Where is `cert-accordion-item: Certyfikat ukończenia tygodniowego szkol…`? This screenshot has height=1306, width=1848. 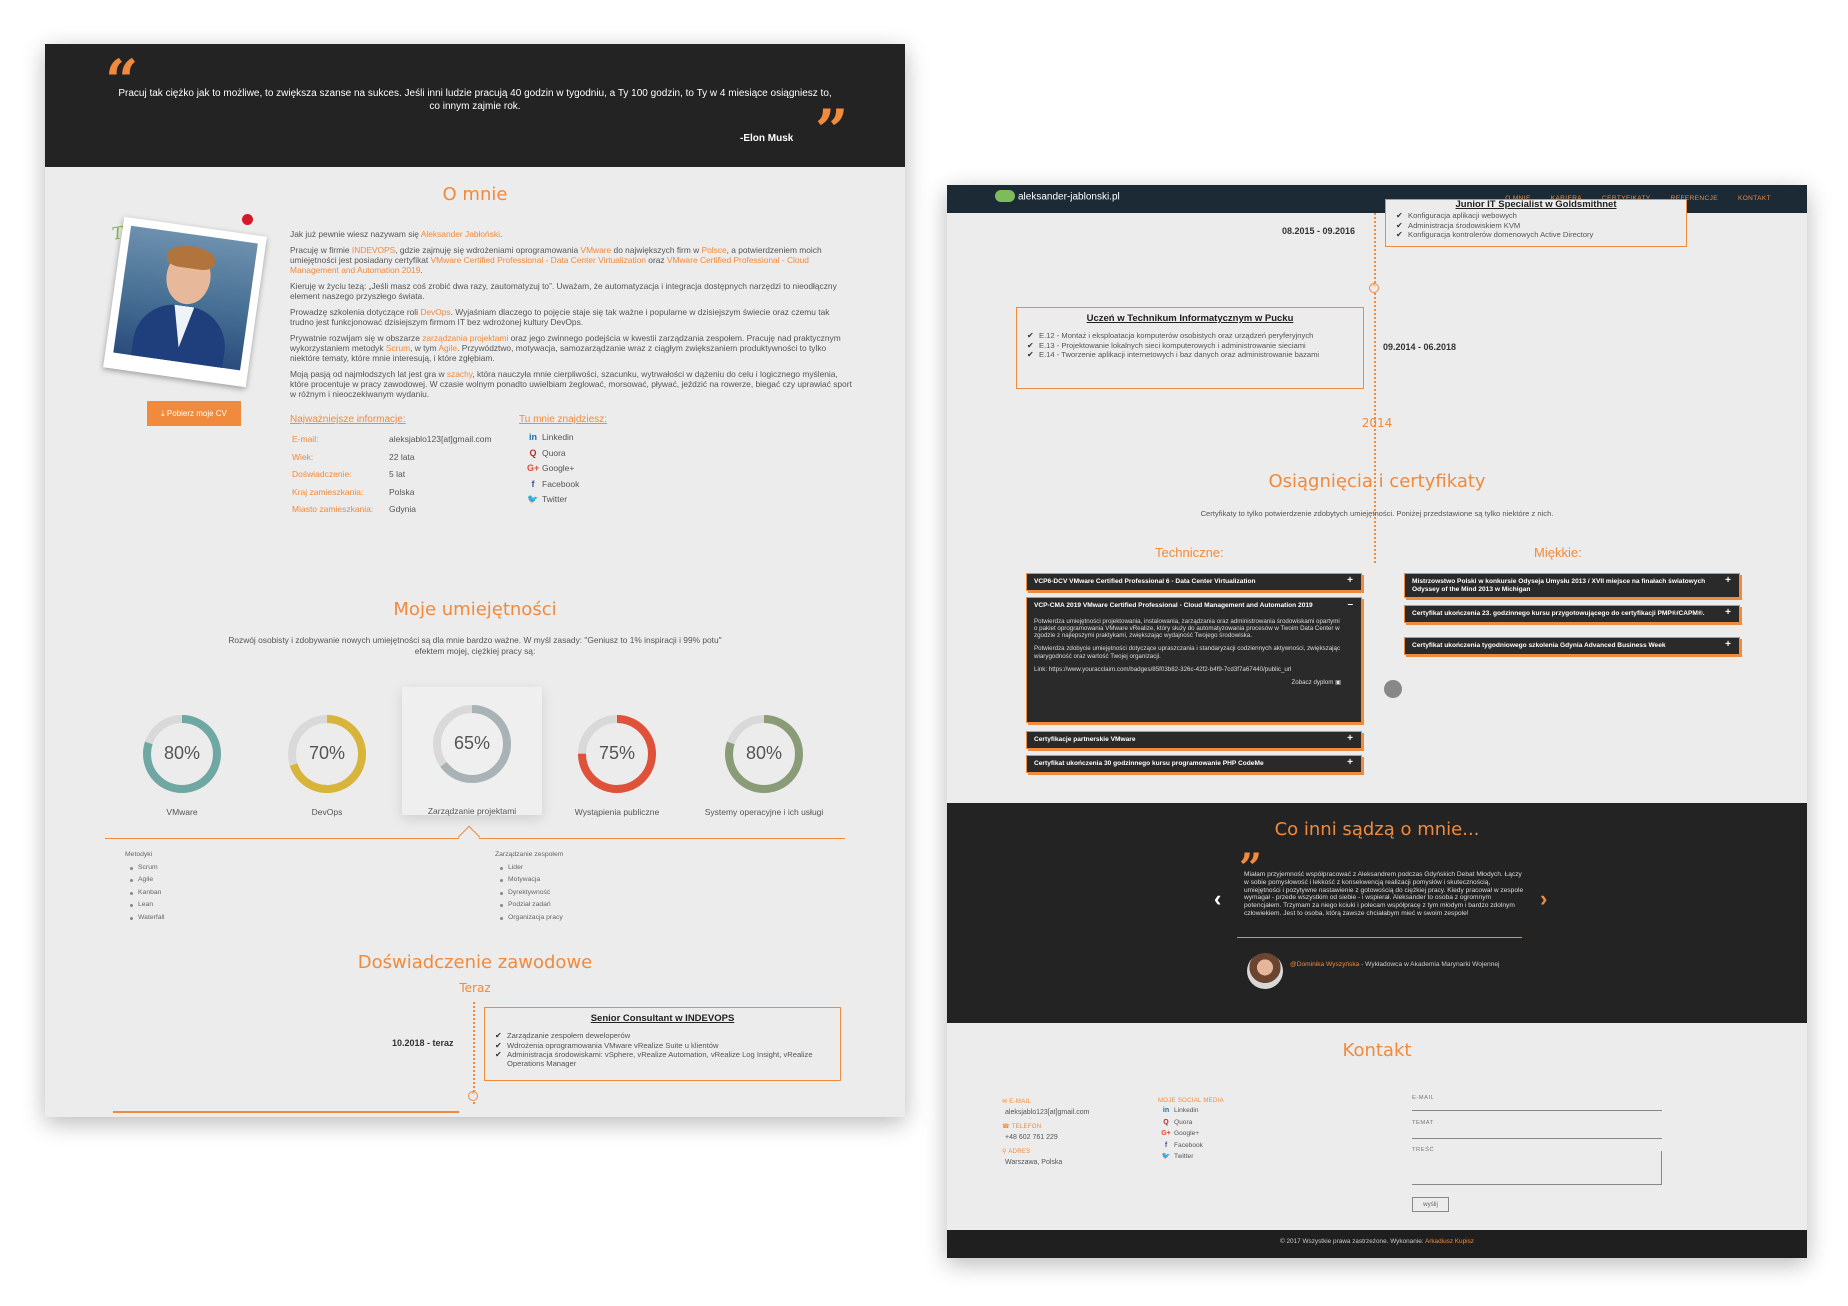 cert-accordion-item: Certyfikat ukończenia tygodniowego szkol… is located at coordinates (1572, 646).